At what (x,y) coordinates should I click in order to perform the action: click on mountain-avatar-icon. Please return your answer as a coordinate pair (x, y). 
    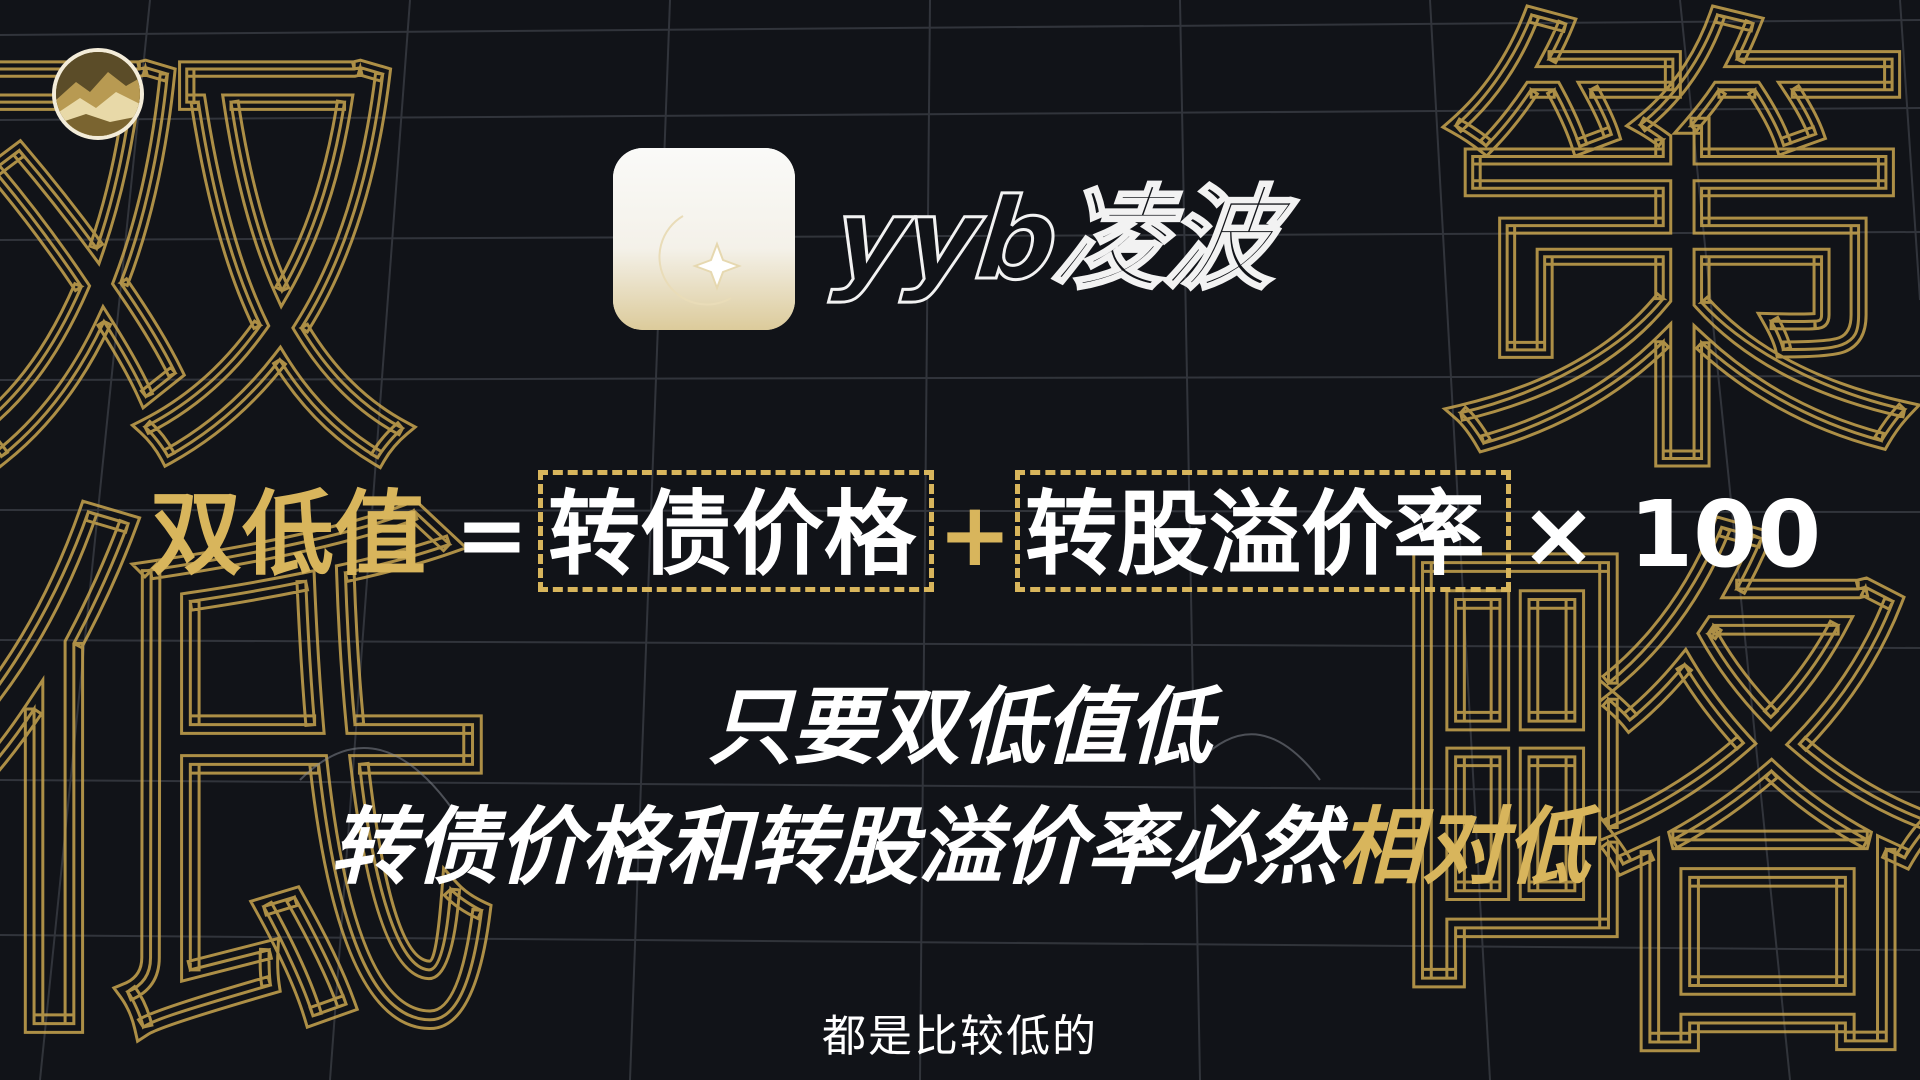
    Looking at the image, I should click on (98, 94).